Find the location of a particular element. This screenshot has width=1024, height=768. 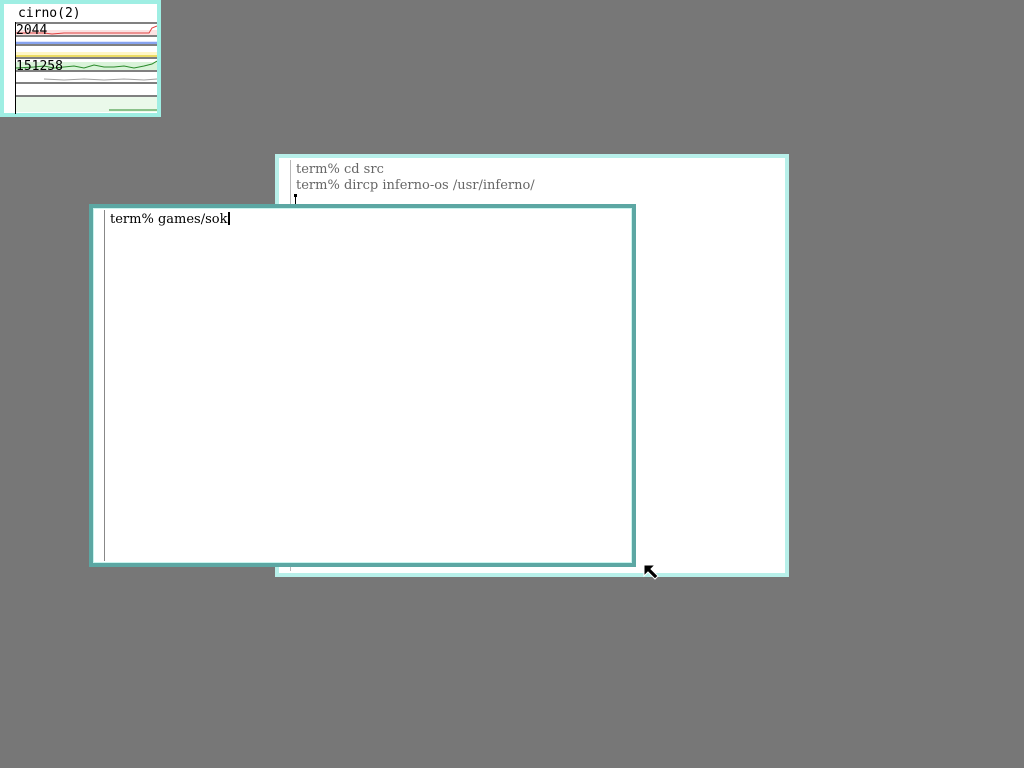

terminal-command-text: term% games/sok is located at coordinates (169, 219).